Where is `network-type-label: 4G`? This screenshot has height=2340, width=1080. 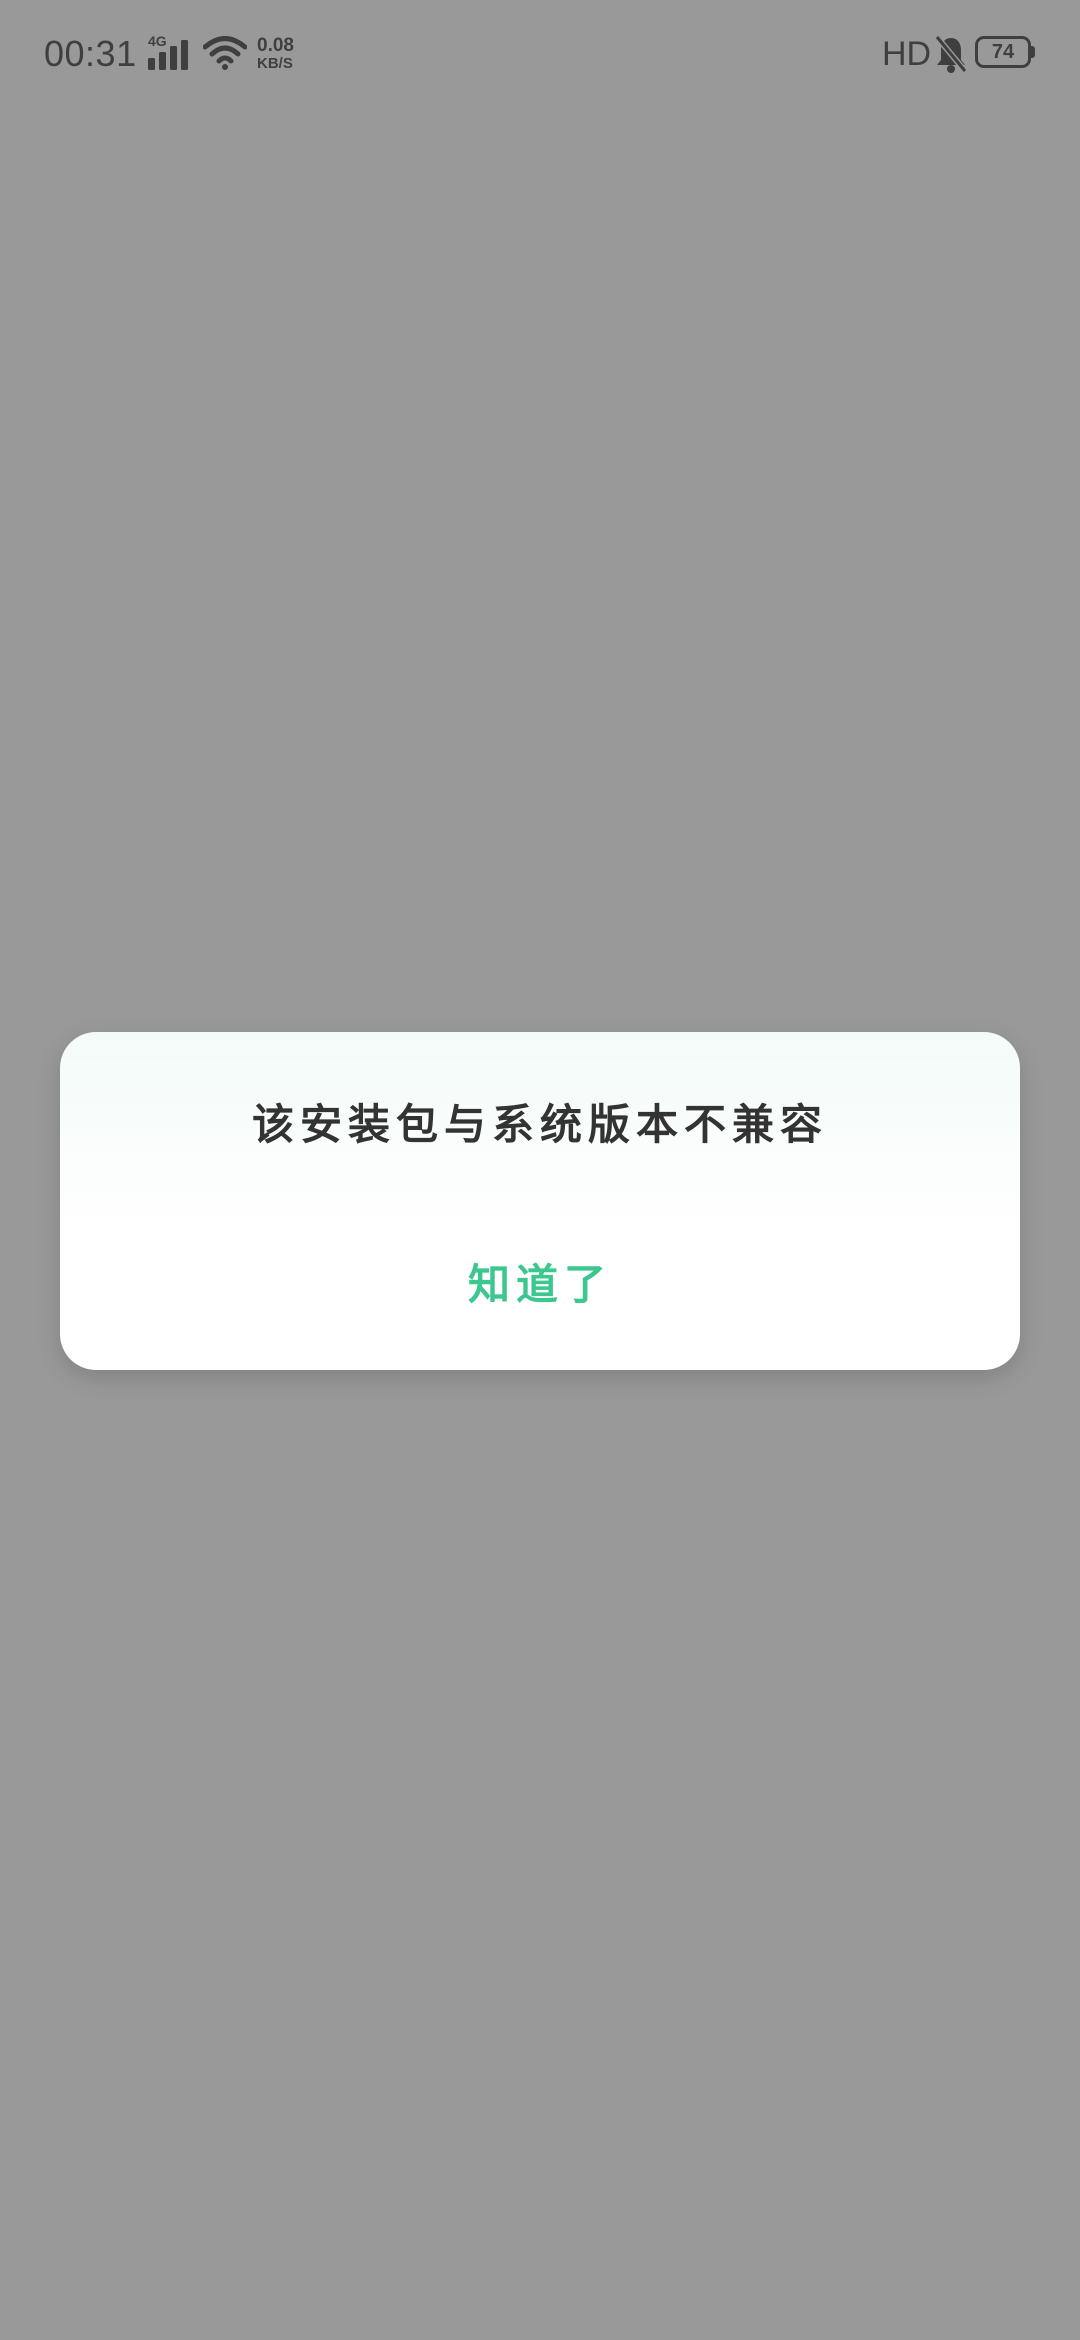 network-type-label: 4G is located at coordinates (157, 41).